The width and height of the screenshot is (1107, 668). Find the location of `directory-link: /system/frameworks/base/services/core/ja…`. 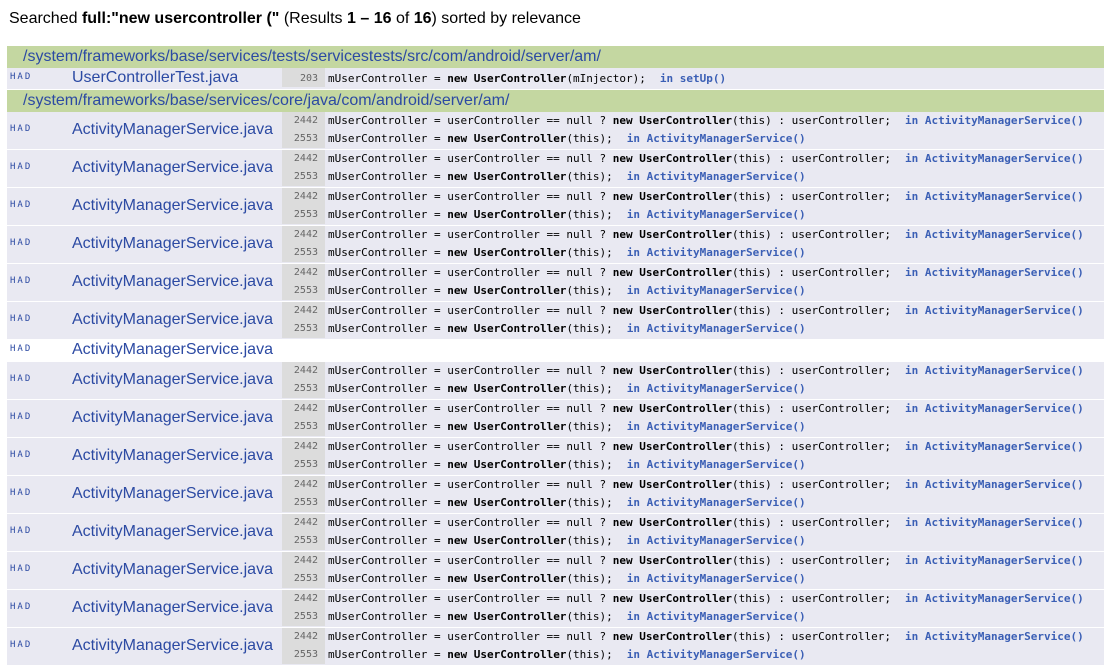

directory-link: /system/frameworks/base/services/core/ja… is located at coordinates (266, 100).